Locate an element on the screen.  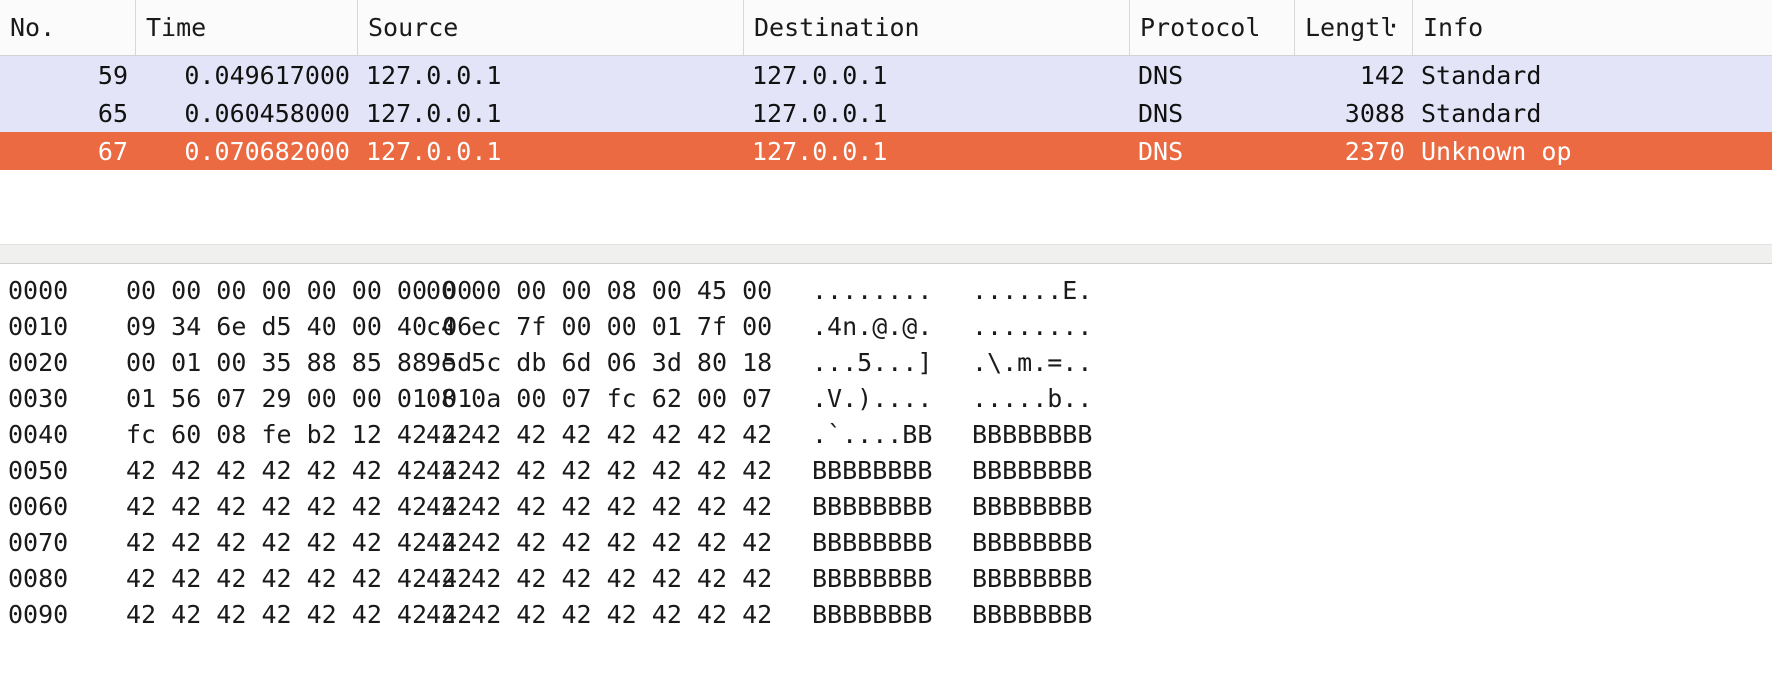
column-header-length: Lengtŀ is located at coordinates (1354, 27).